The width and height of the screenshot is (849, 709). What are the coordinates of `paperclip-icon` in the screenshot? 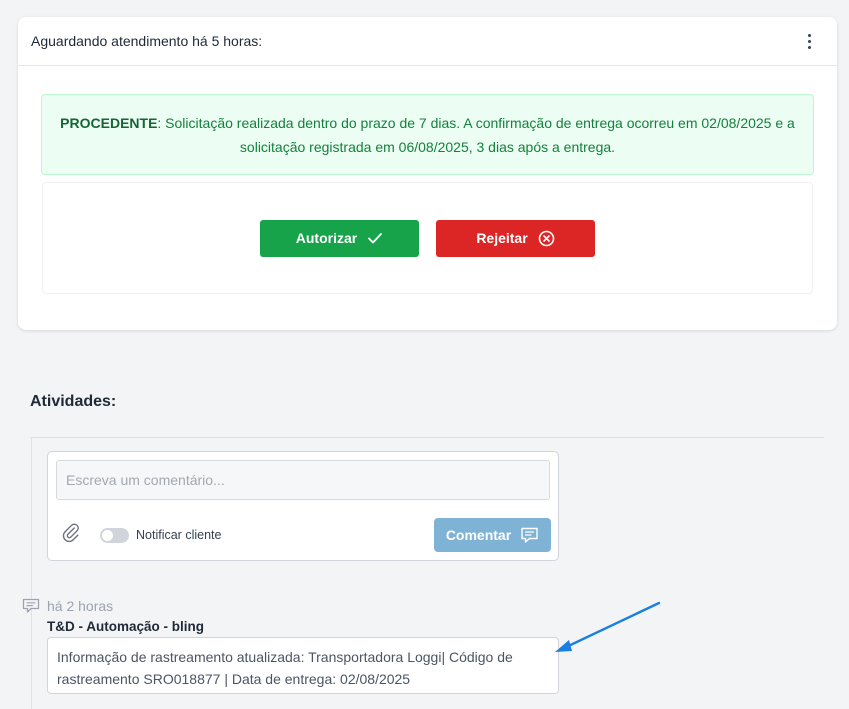 It's located at (71, 533).